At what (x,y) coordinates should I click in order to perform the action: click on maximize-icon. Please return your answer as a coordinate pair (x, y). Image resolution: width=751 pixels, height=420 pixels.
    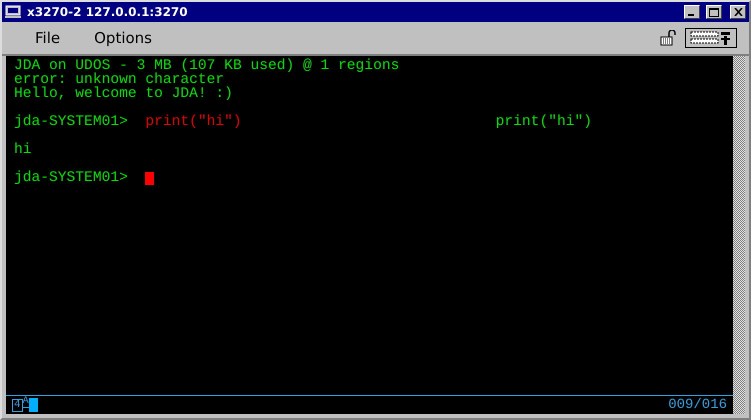
    Looking at the image, I should click on (714, 12).